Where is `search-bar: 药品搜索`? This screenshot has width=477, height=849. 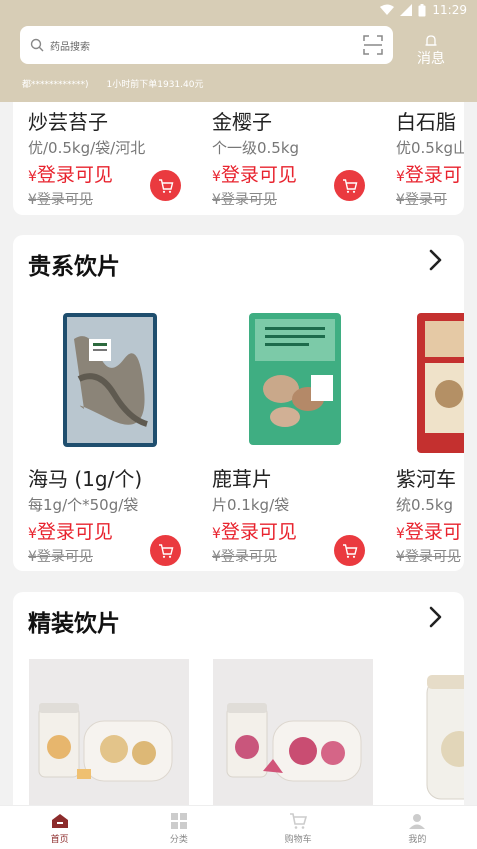
search-bar: 药品搜索 is located at coordinates (206, 45).